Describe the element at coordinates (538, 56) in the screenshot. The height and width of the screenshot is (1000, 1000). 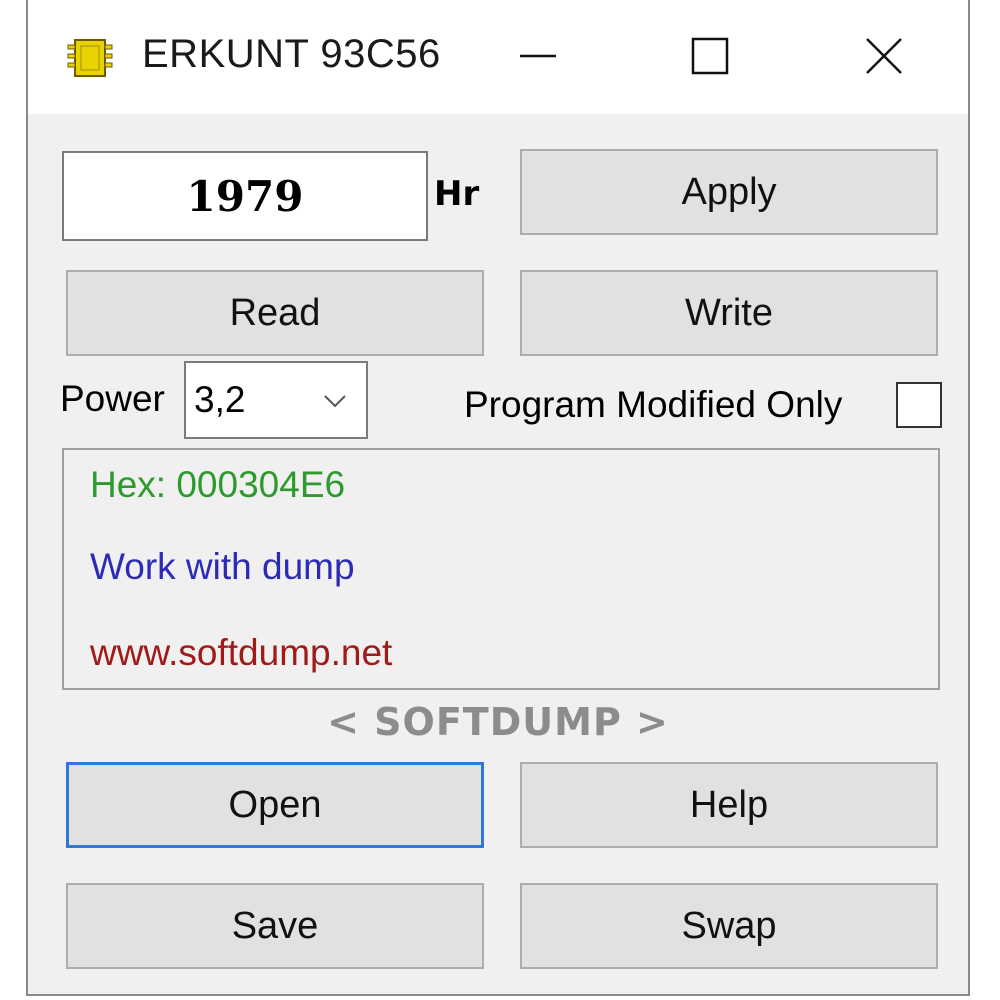
I see `minimize-icon` at that location.